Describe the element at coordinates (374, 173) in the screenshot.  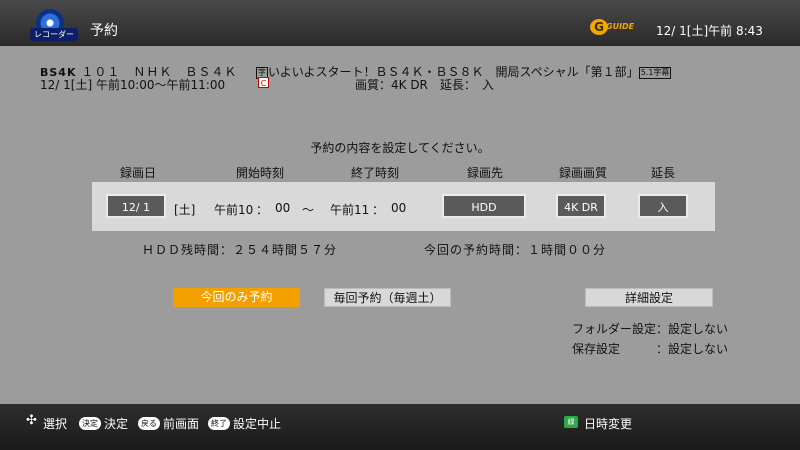
I see `header-end: 終了時刻` at that location.